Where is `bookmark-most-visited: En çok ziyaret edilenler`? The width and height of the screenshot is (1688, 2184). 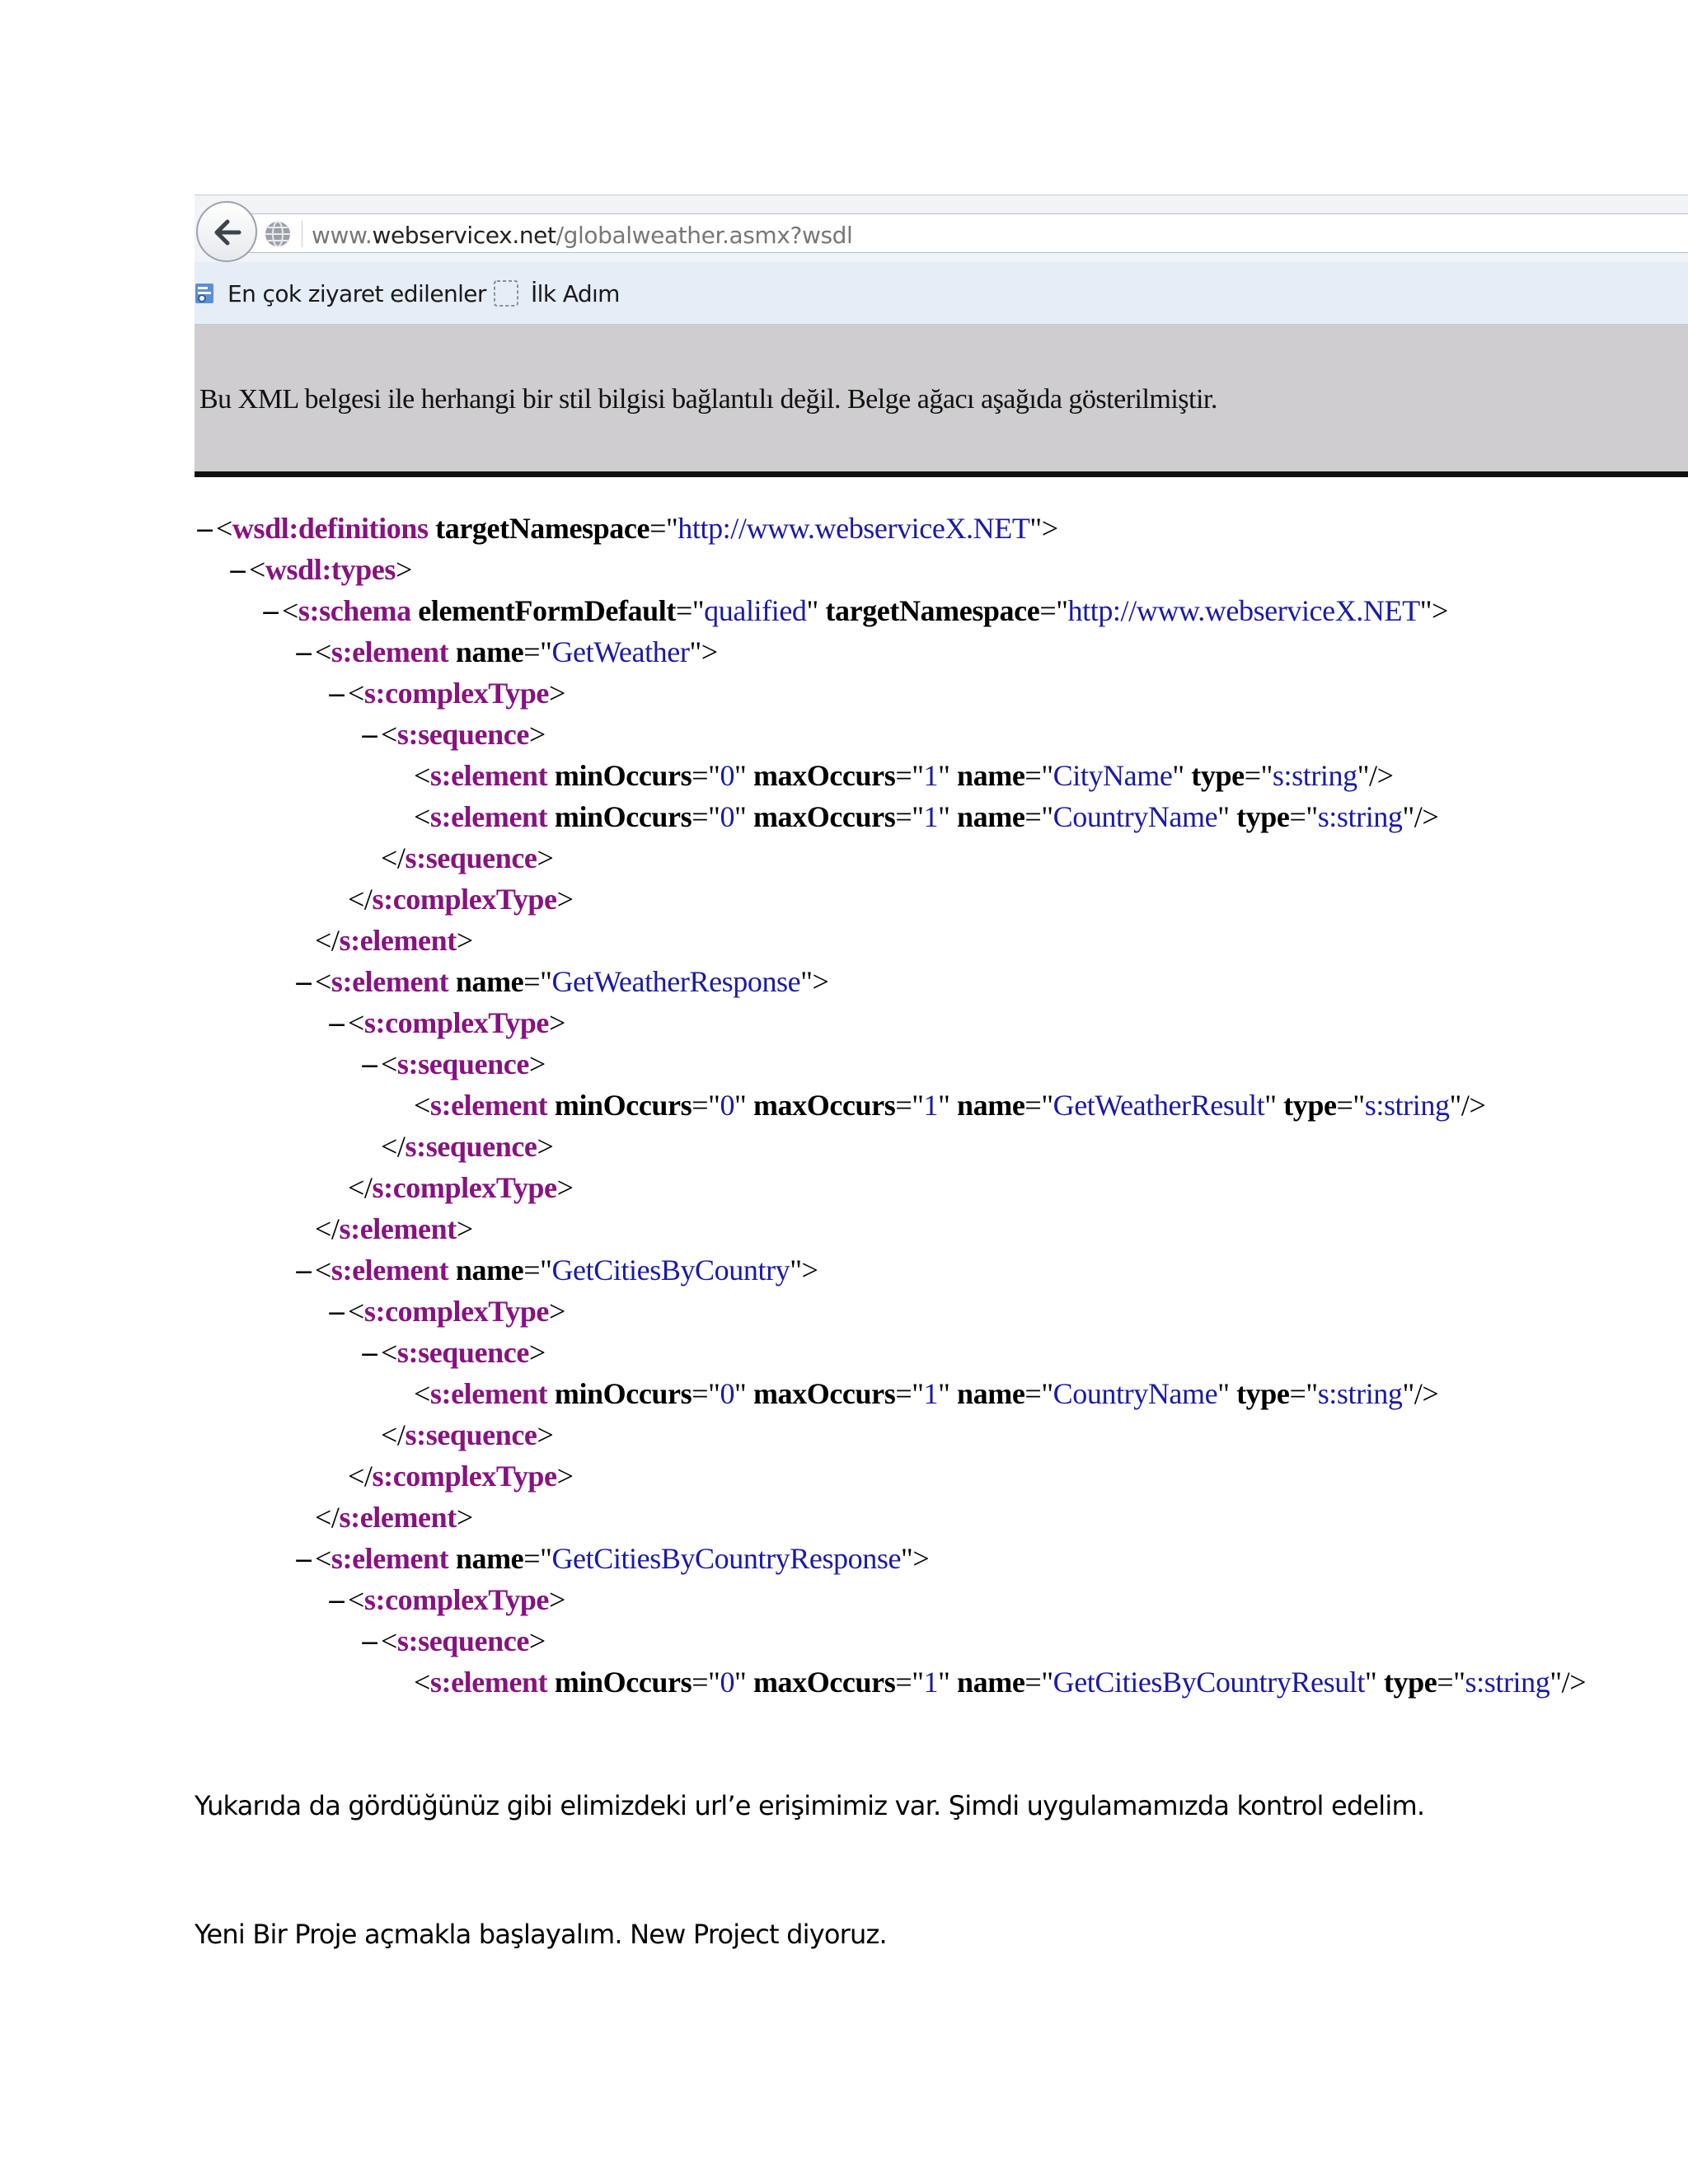
bookmark-most-visited: En çok ziyaret edilenler is located at coordinates (340, 293).